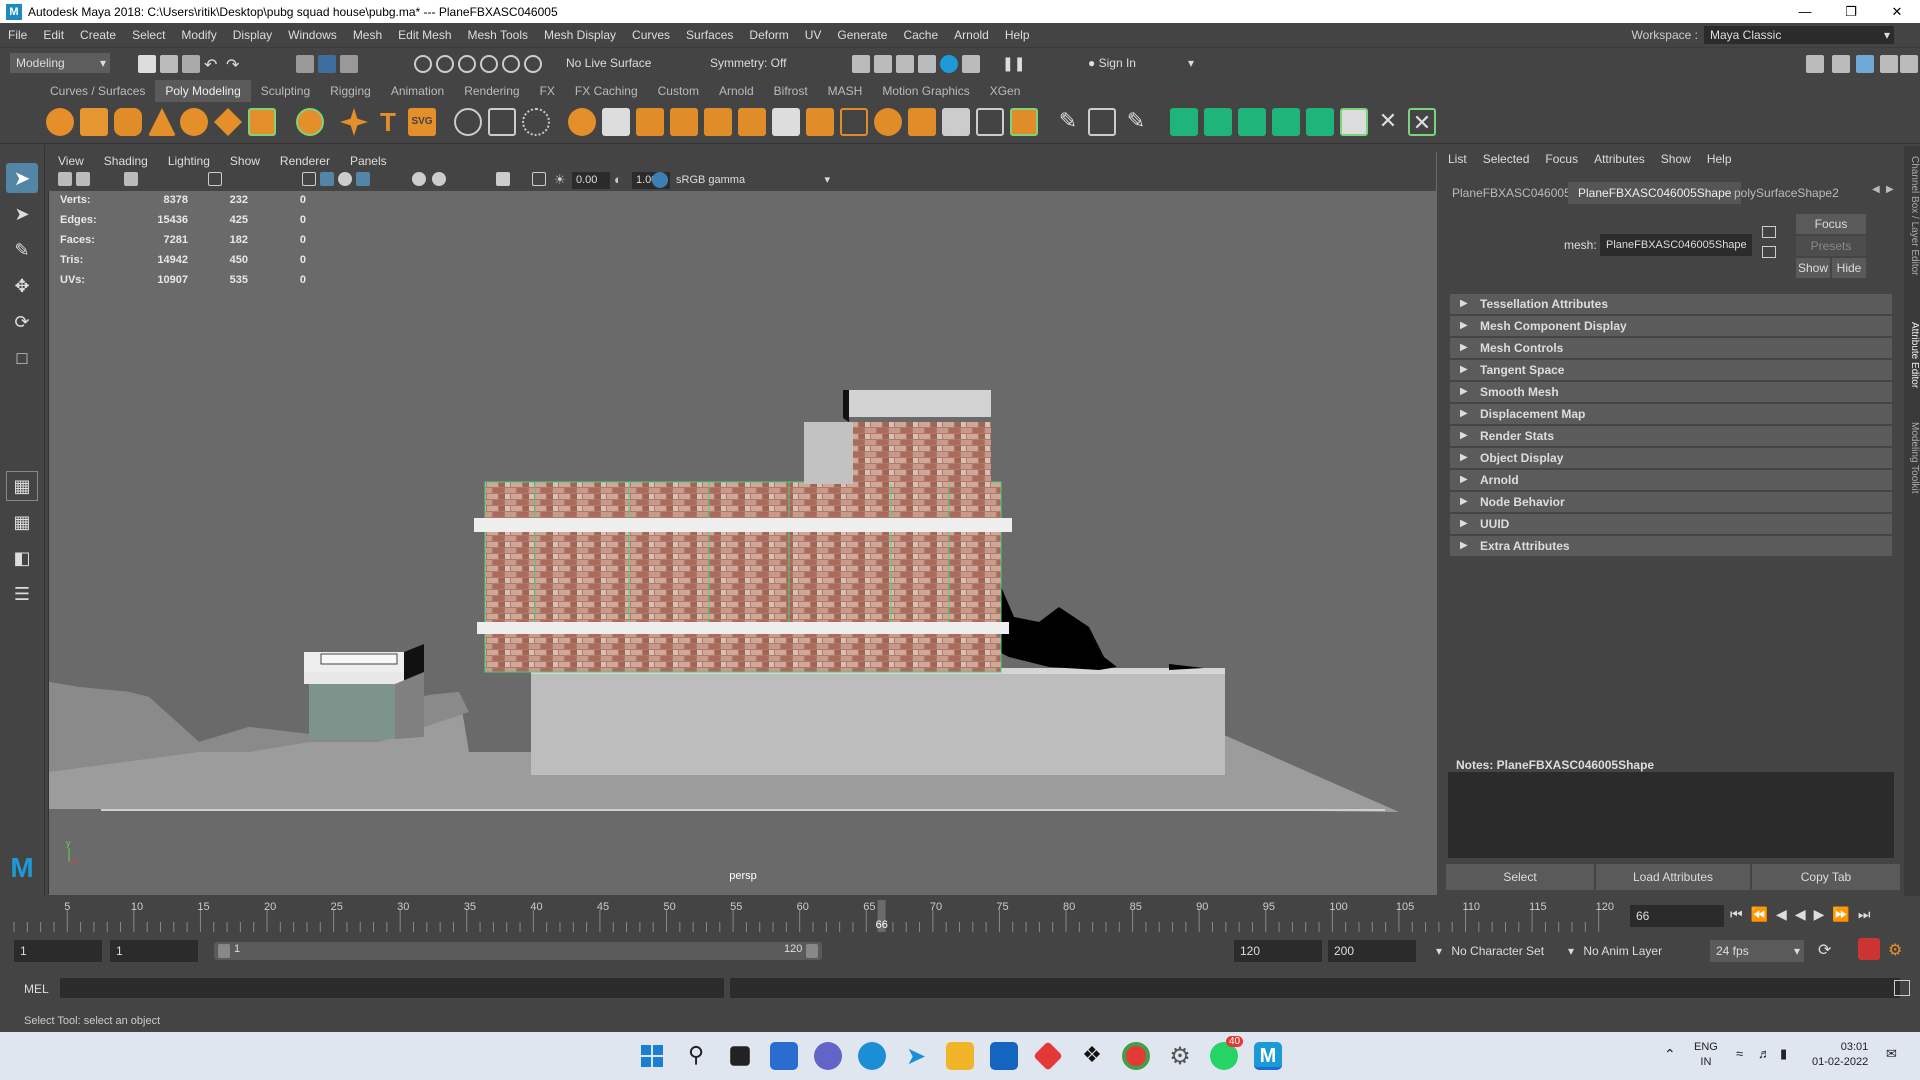 This screenshot has width=1920, height=1080. I want to click on separate-icon, so click(616, 122).